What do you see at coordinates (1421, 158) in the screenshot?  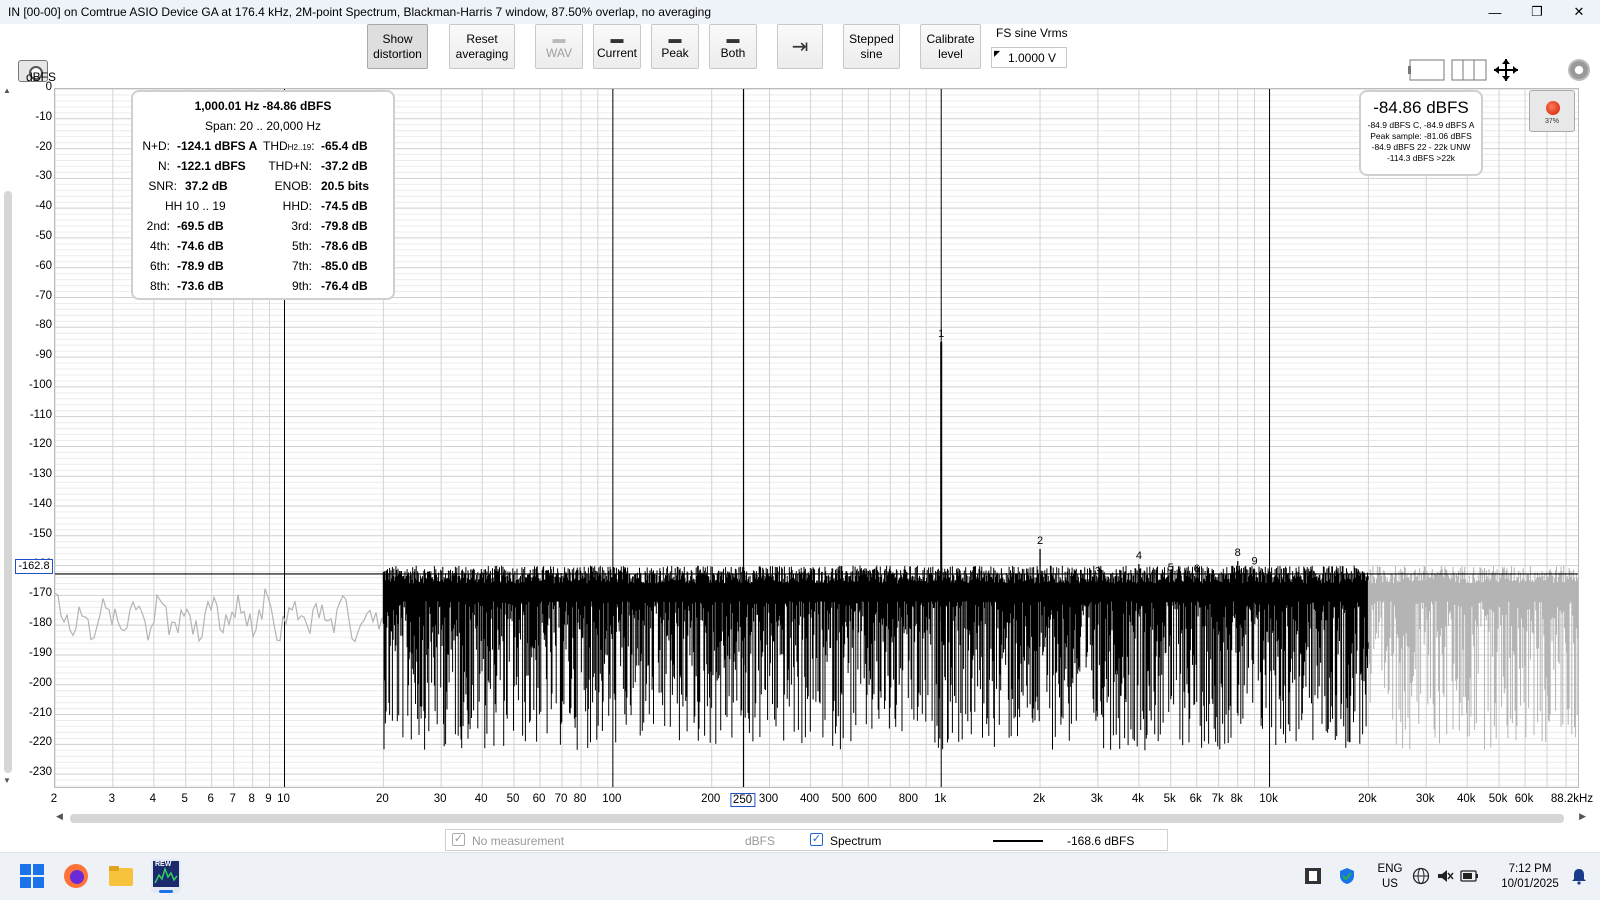 I see `level-line-4: -114.3 dBFS >22k` at bounding box center [1421, 158].